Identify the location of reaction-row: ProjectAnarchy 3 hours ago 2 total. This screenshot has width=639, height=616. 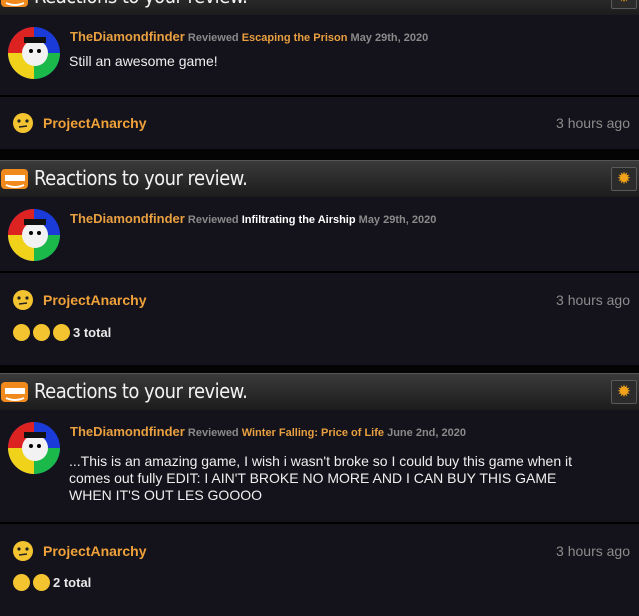
(319, 570).